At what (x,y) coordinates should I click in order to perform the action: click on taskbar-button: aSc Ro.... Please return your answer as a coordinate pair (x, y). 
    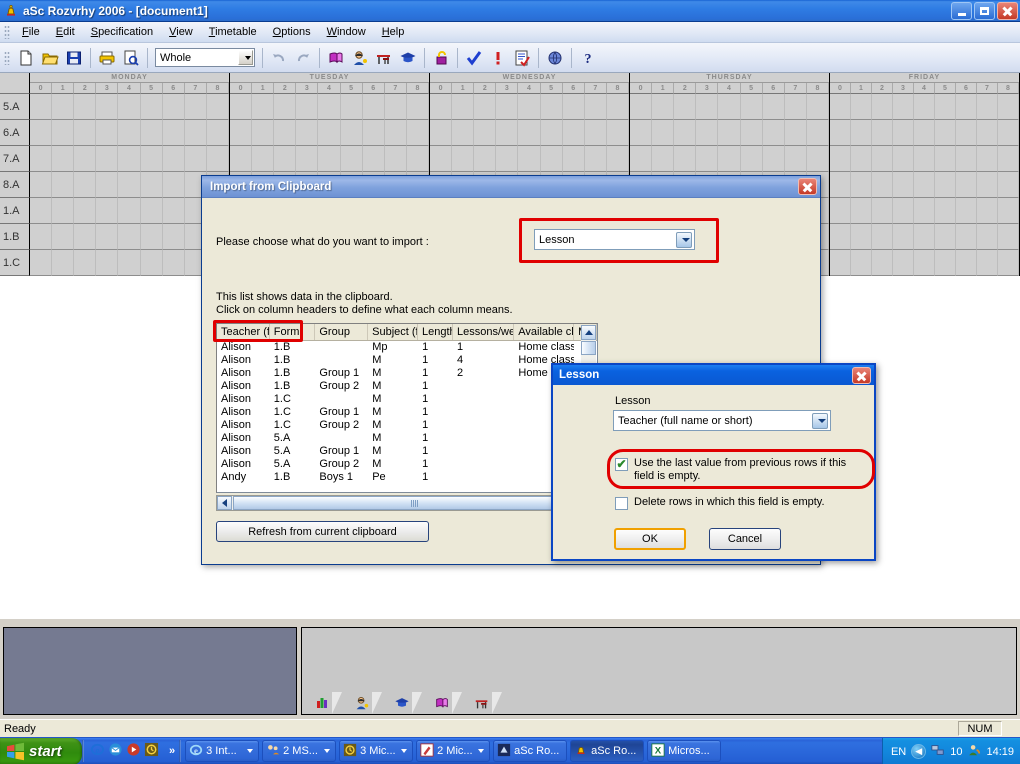
    Looking at the image, I should click on (530, 751).